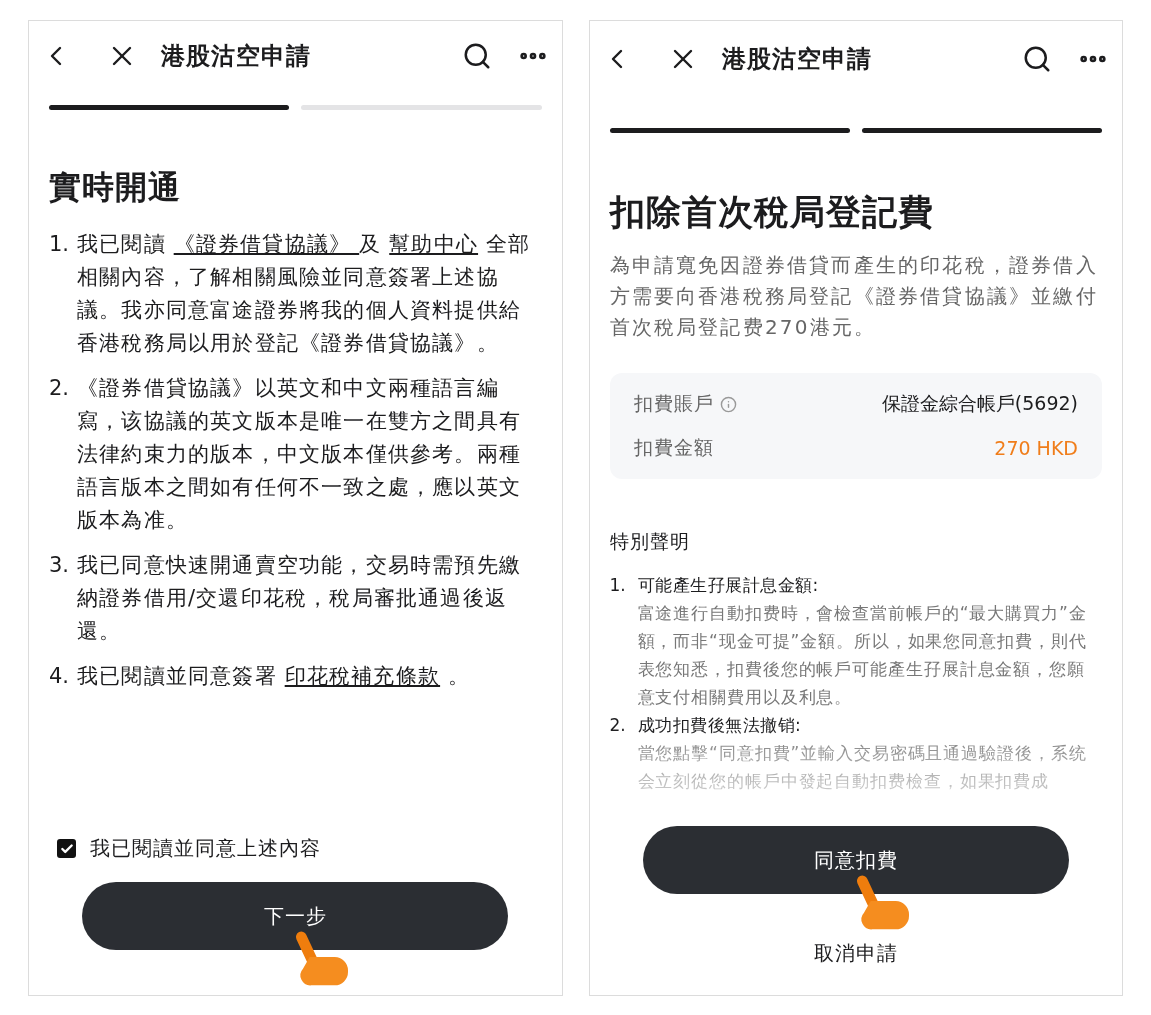 This screenshot has height=1015, width=1151. Describe the element at coordinates (295, 916) in the screenshot. I see `next-step-button: 下一步` at that location.